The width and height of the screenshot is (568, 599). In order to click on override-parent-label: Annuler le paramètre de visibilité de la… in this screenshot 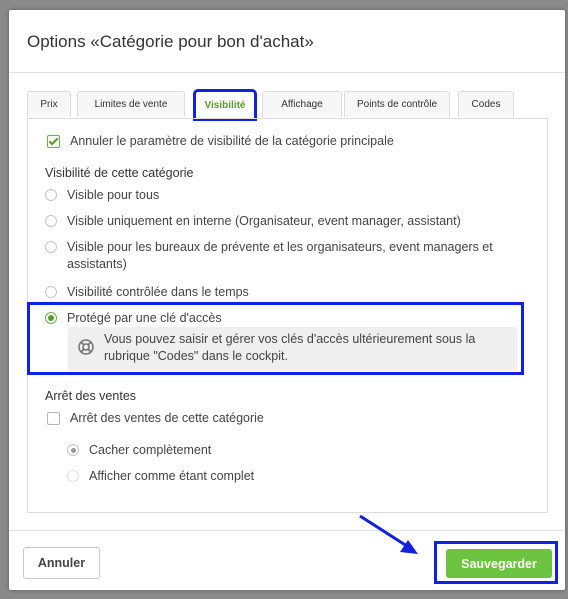, I will do `click(232, 141)`.